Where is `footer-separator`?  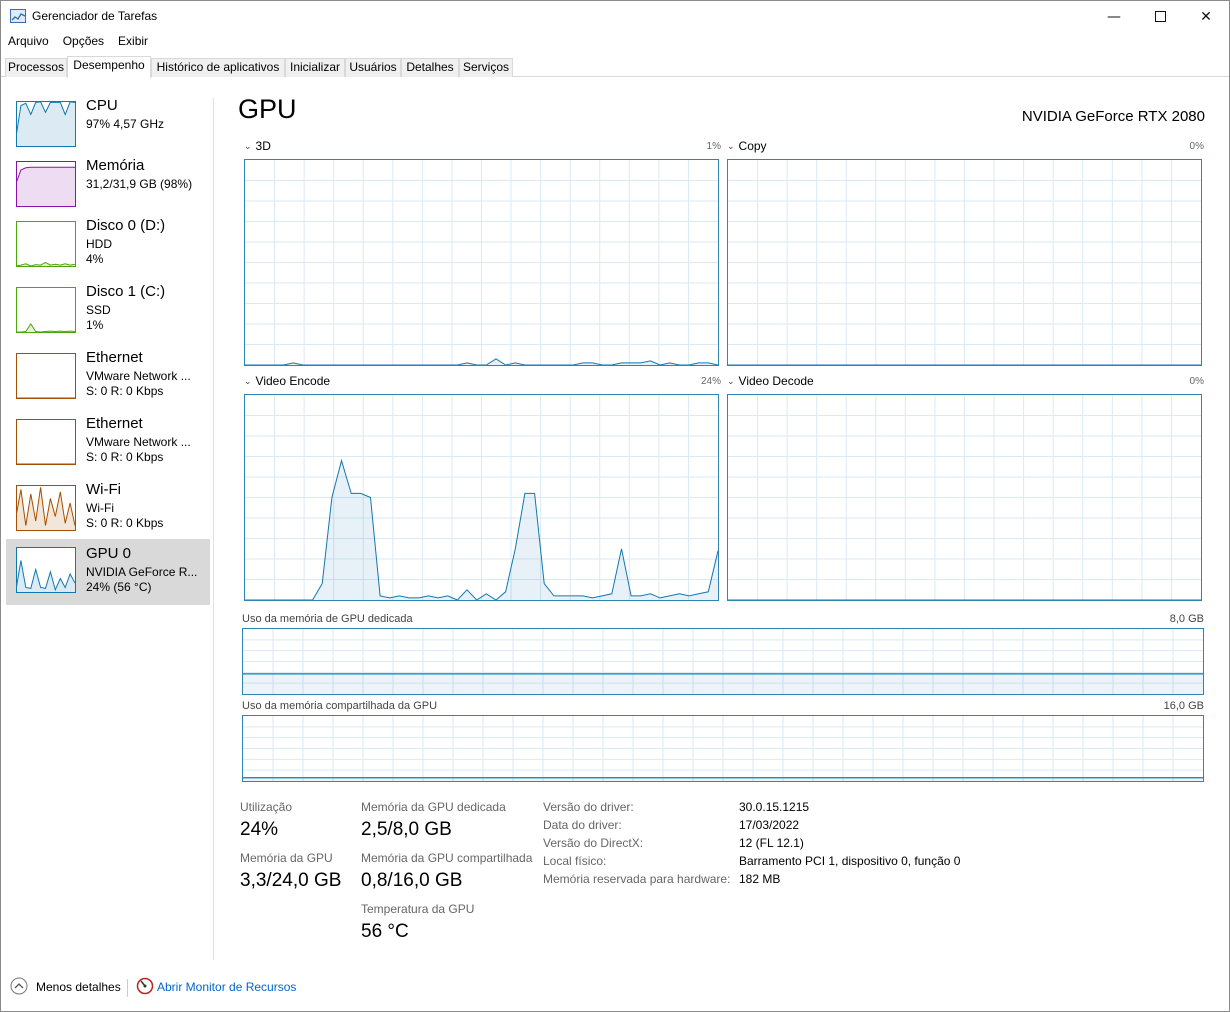 footer-separator is located at coordinates (127, 988).